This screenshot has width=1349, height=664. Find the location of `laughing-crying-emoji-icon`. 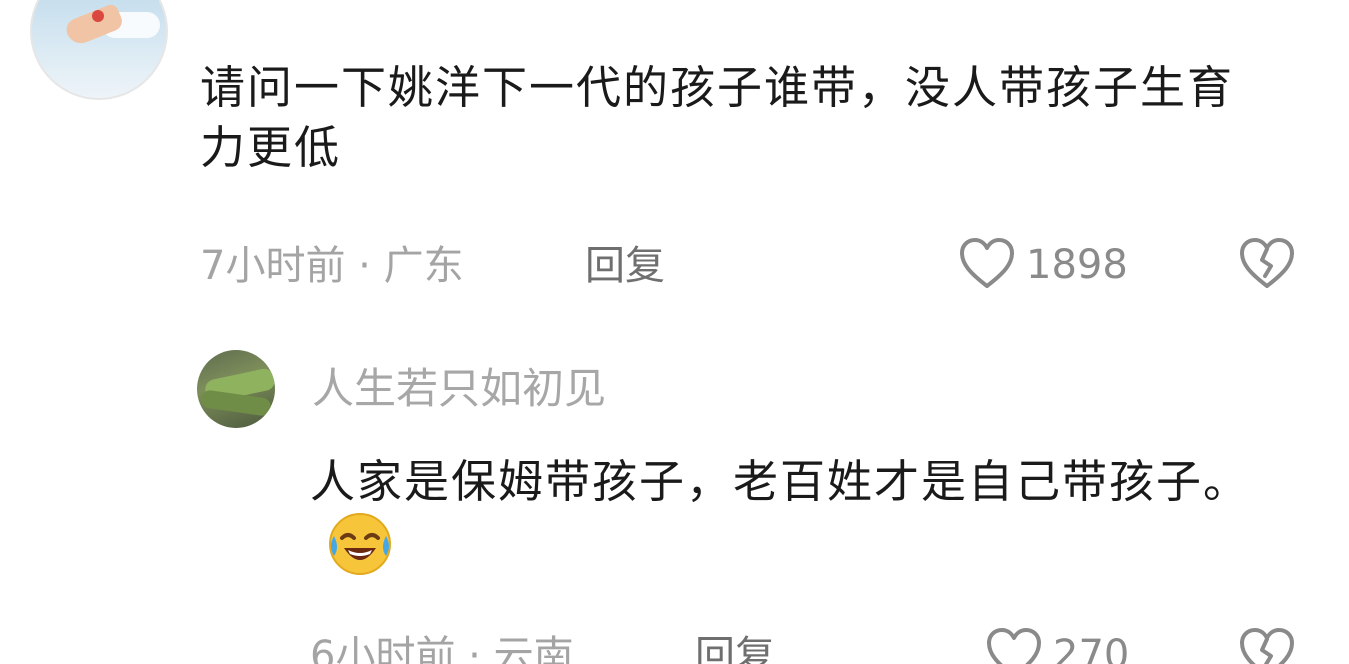

laughing-crying-emoji-icon is located at coordinates (360, 551).